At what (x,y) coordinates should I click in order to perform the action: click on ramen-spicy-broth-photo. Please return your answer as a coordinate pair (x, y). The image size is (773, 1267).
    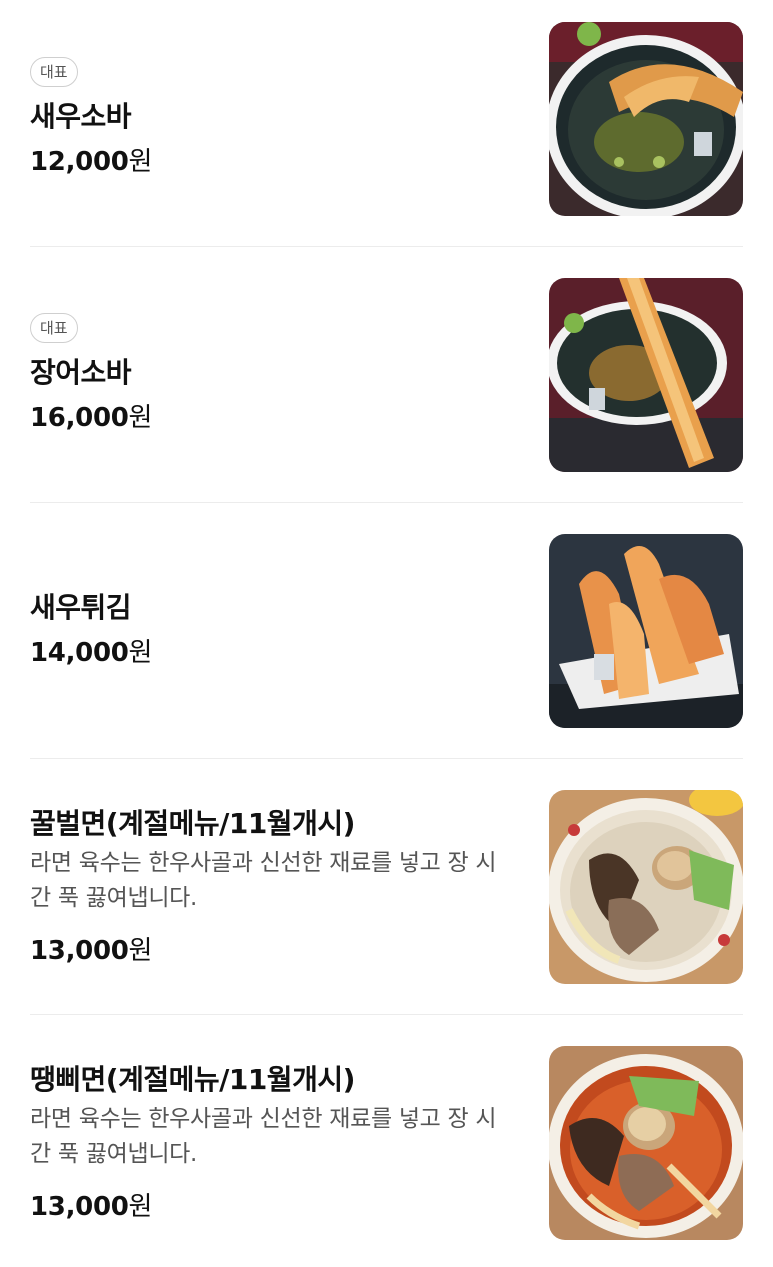
    Looking at the image, I should click on (646, 1143).